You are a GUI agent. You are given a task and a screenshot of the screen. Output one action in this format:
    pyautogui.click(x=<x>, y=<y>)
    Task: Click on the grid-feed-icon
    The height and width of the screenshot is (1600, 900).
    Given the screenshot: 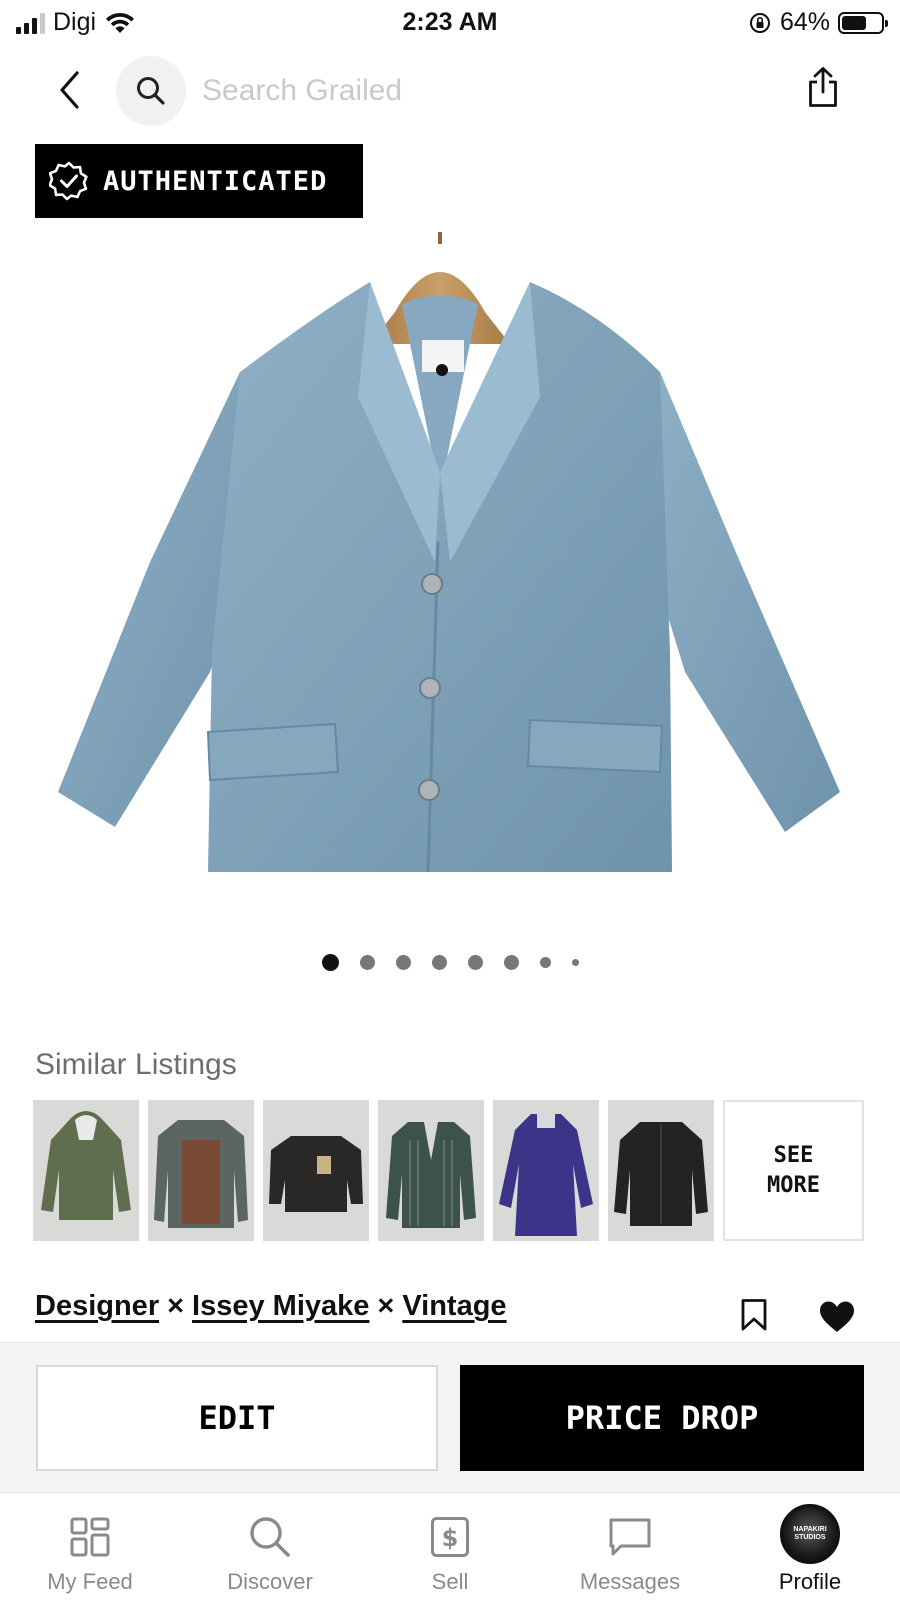 What is the action you would take?
    pyautogui.click(x=90, y=1537)
    